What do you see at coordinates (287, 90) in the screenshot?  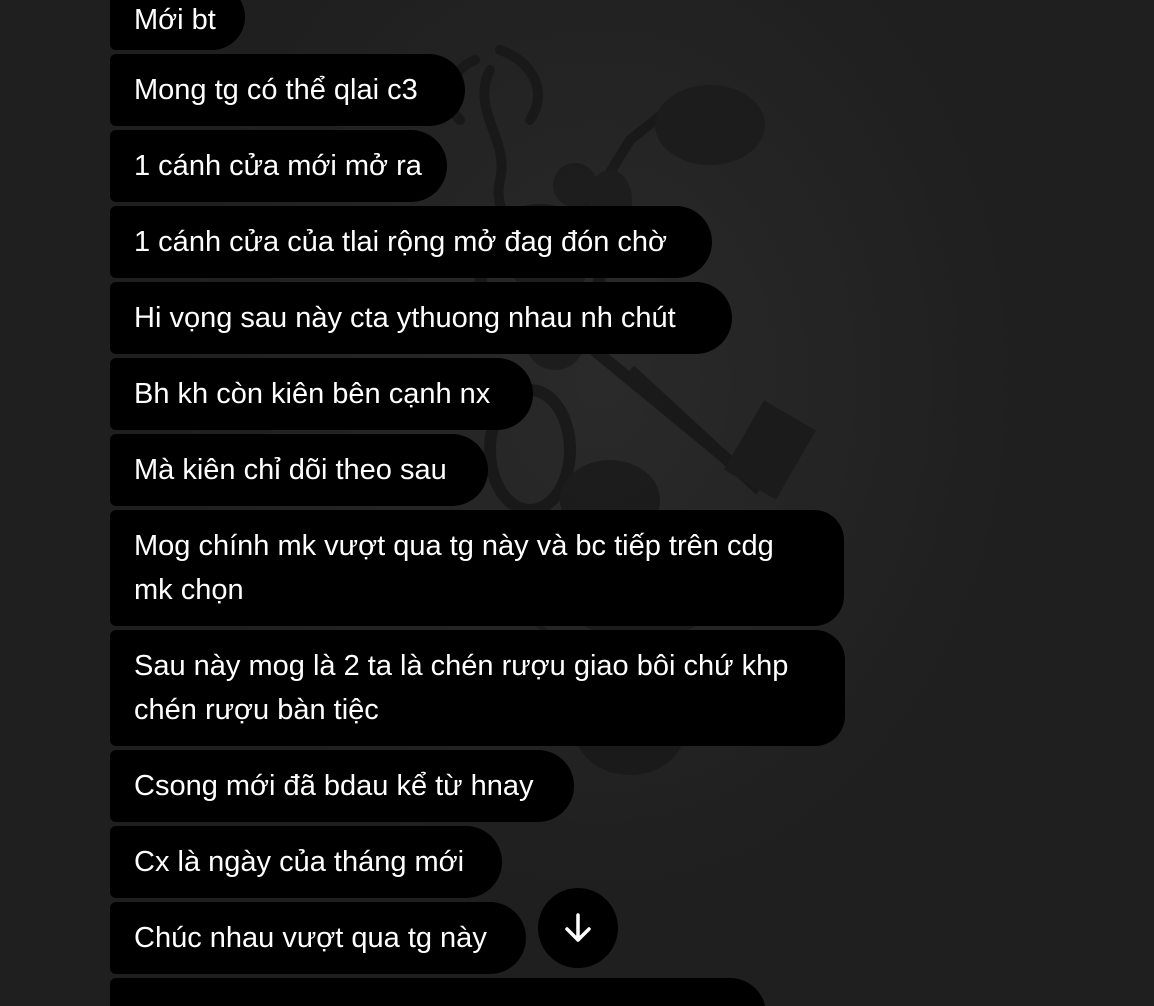 I see `message-bubble: Mong tg có thể qlai c3` at bounding box center [287, 90].